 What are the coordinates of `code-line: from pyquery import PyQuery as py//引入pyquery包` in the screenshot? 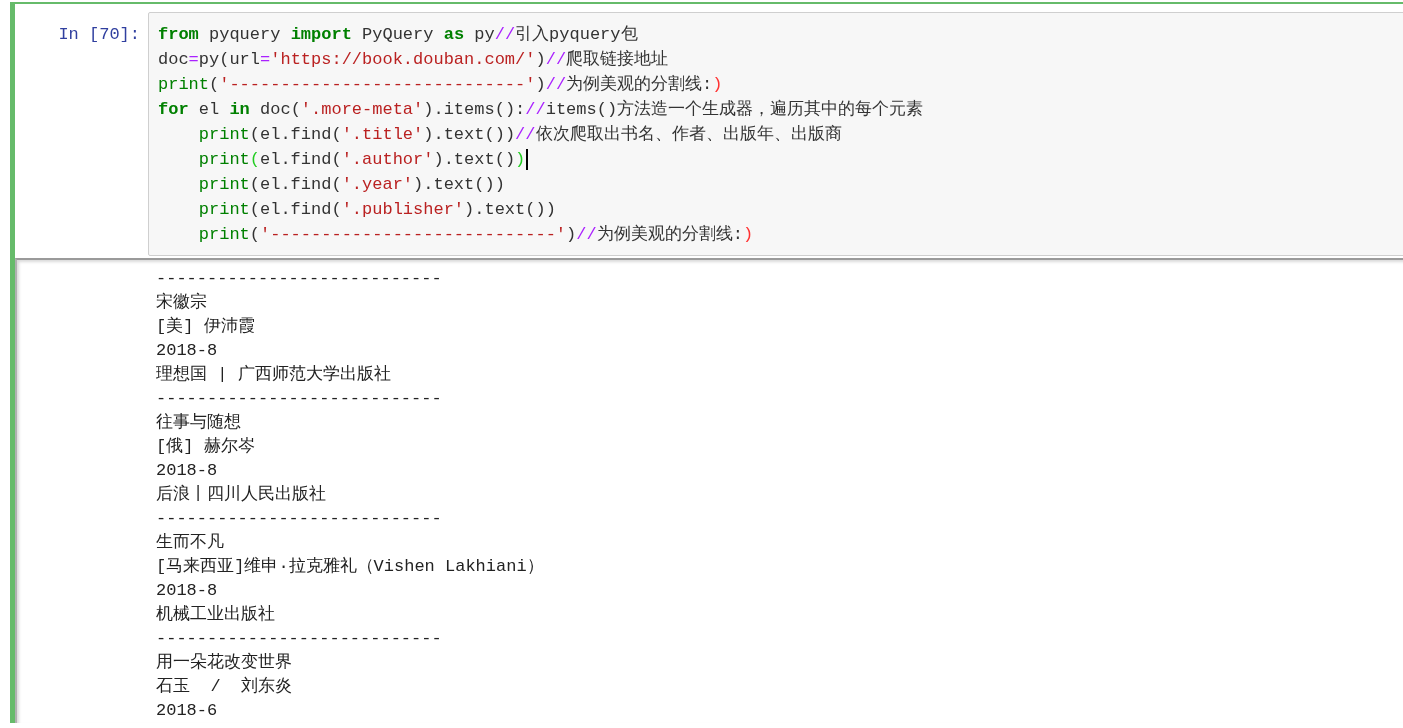 It's located at (398, 35).